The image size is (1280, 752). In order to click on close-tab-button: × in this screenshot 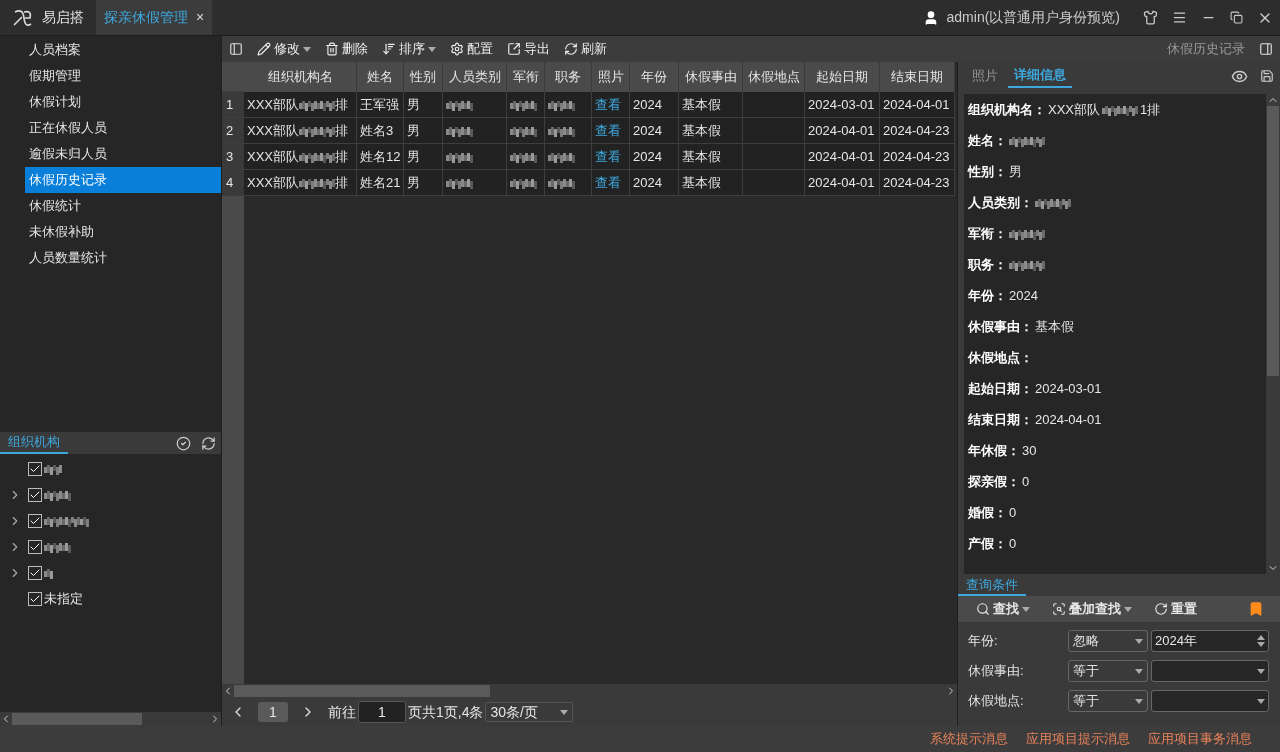, I will do `click(200, 17)`.